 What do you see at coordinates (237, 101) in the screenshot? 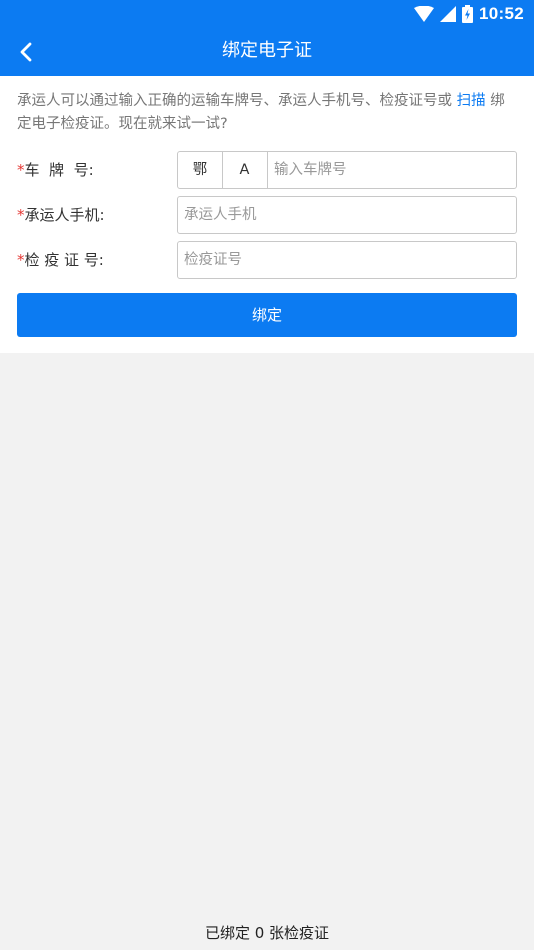
I see `intro-text-before: 承运人可以通过输入正确的运输车牌号、承运人手机号、检疫证号或` at bounding box center [237, 101].